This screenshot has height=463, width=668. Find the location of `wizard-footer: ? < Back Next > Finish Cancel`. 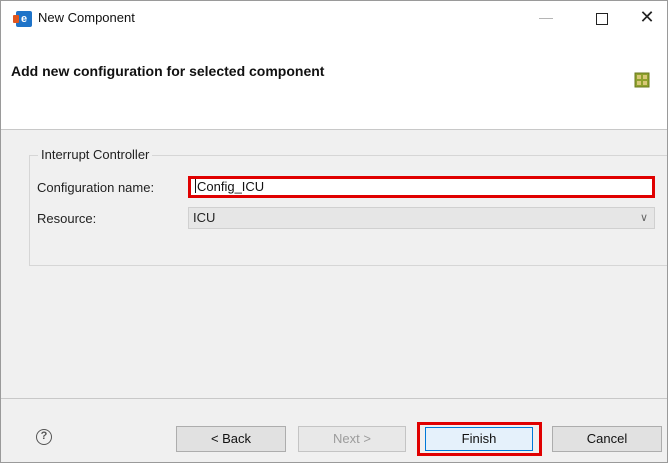

wizard-footer: ? < Back Next > Finish Cancel is located at coordinates (334, 430).